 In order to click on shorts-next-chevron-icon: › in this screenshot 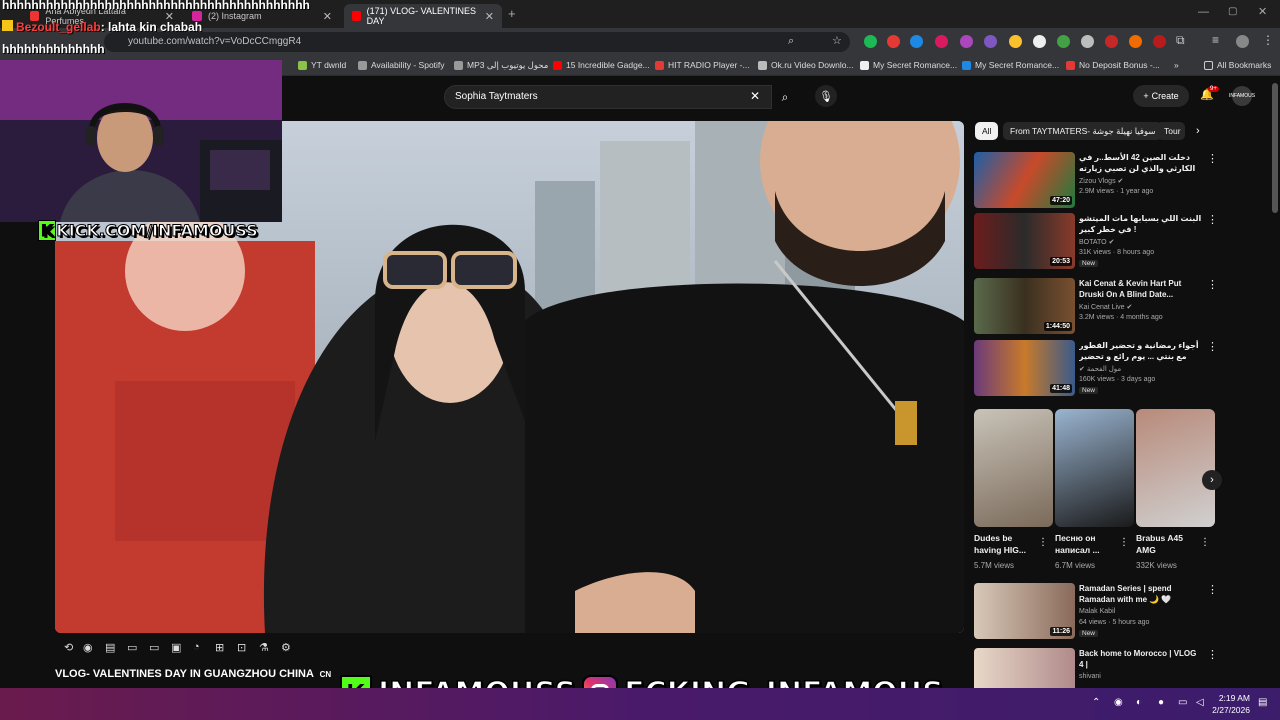, I will do `click(1212, 480)`.